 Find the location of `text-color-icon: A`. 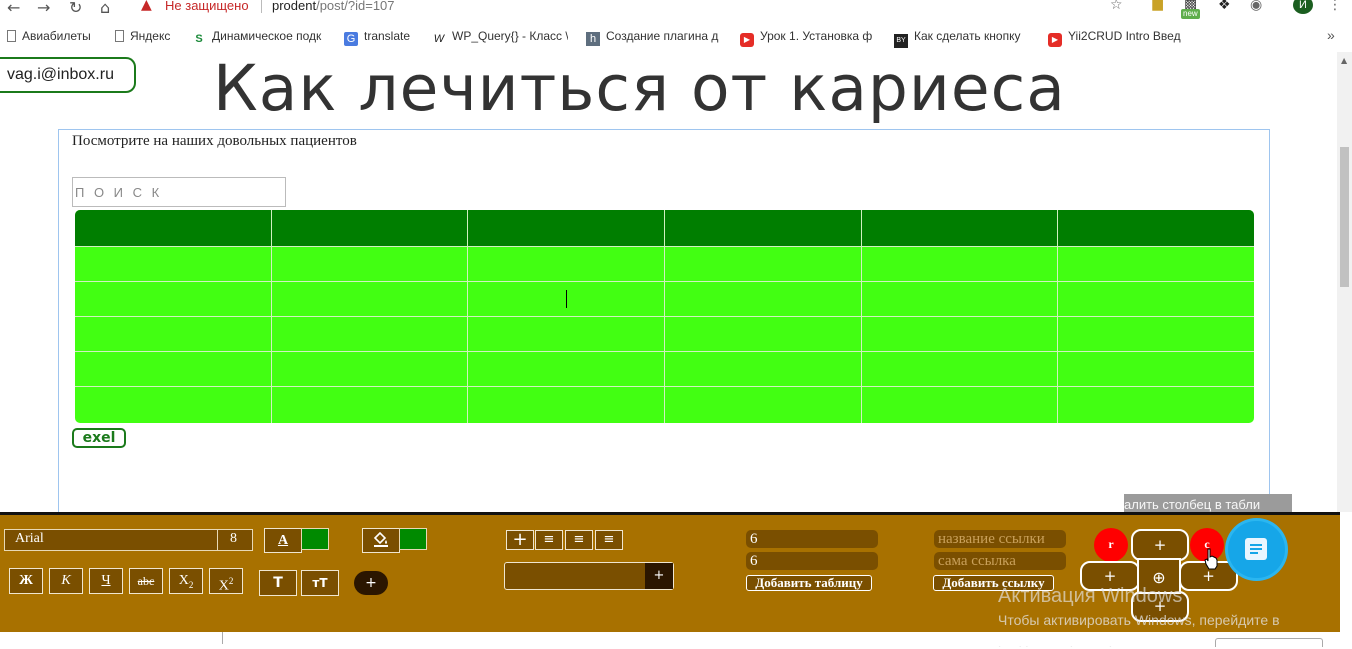

text-color-icon: A is located at coordinates (283, 540).